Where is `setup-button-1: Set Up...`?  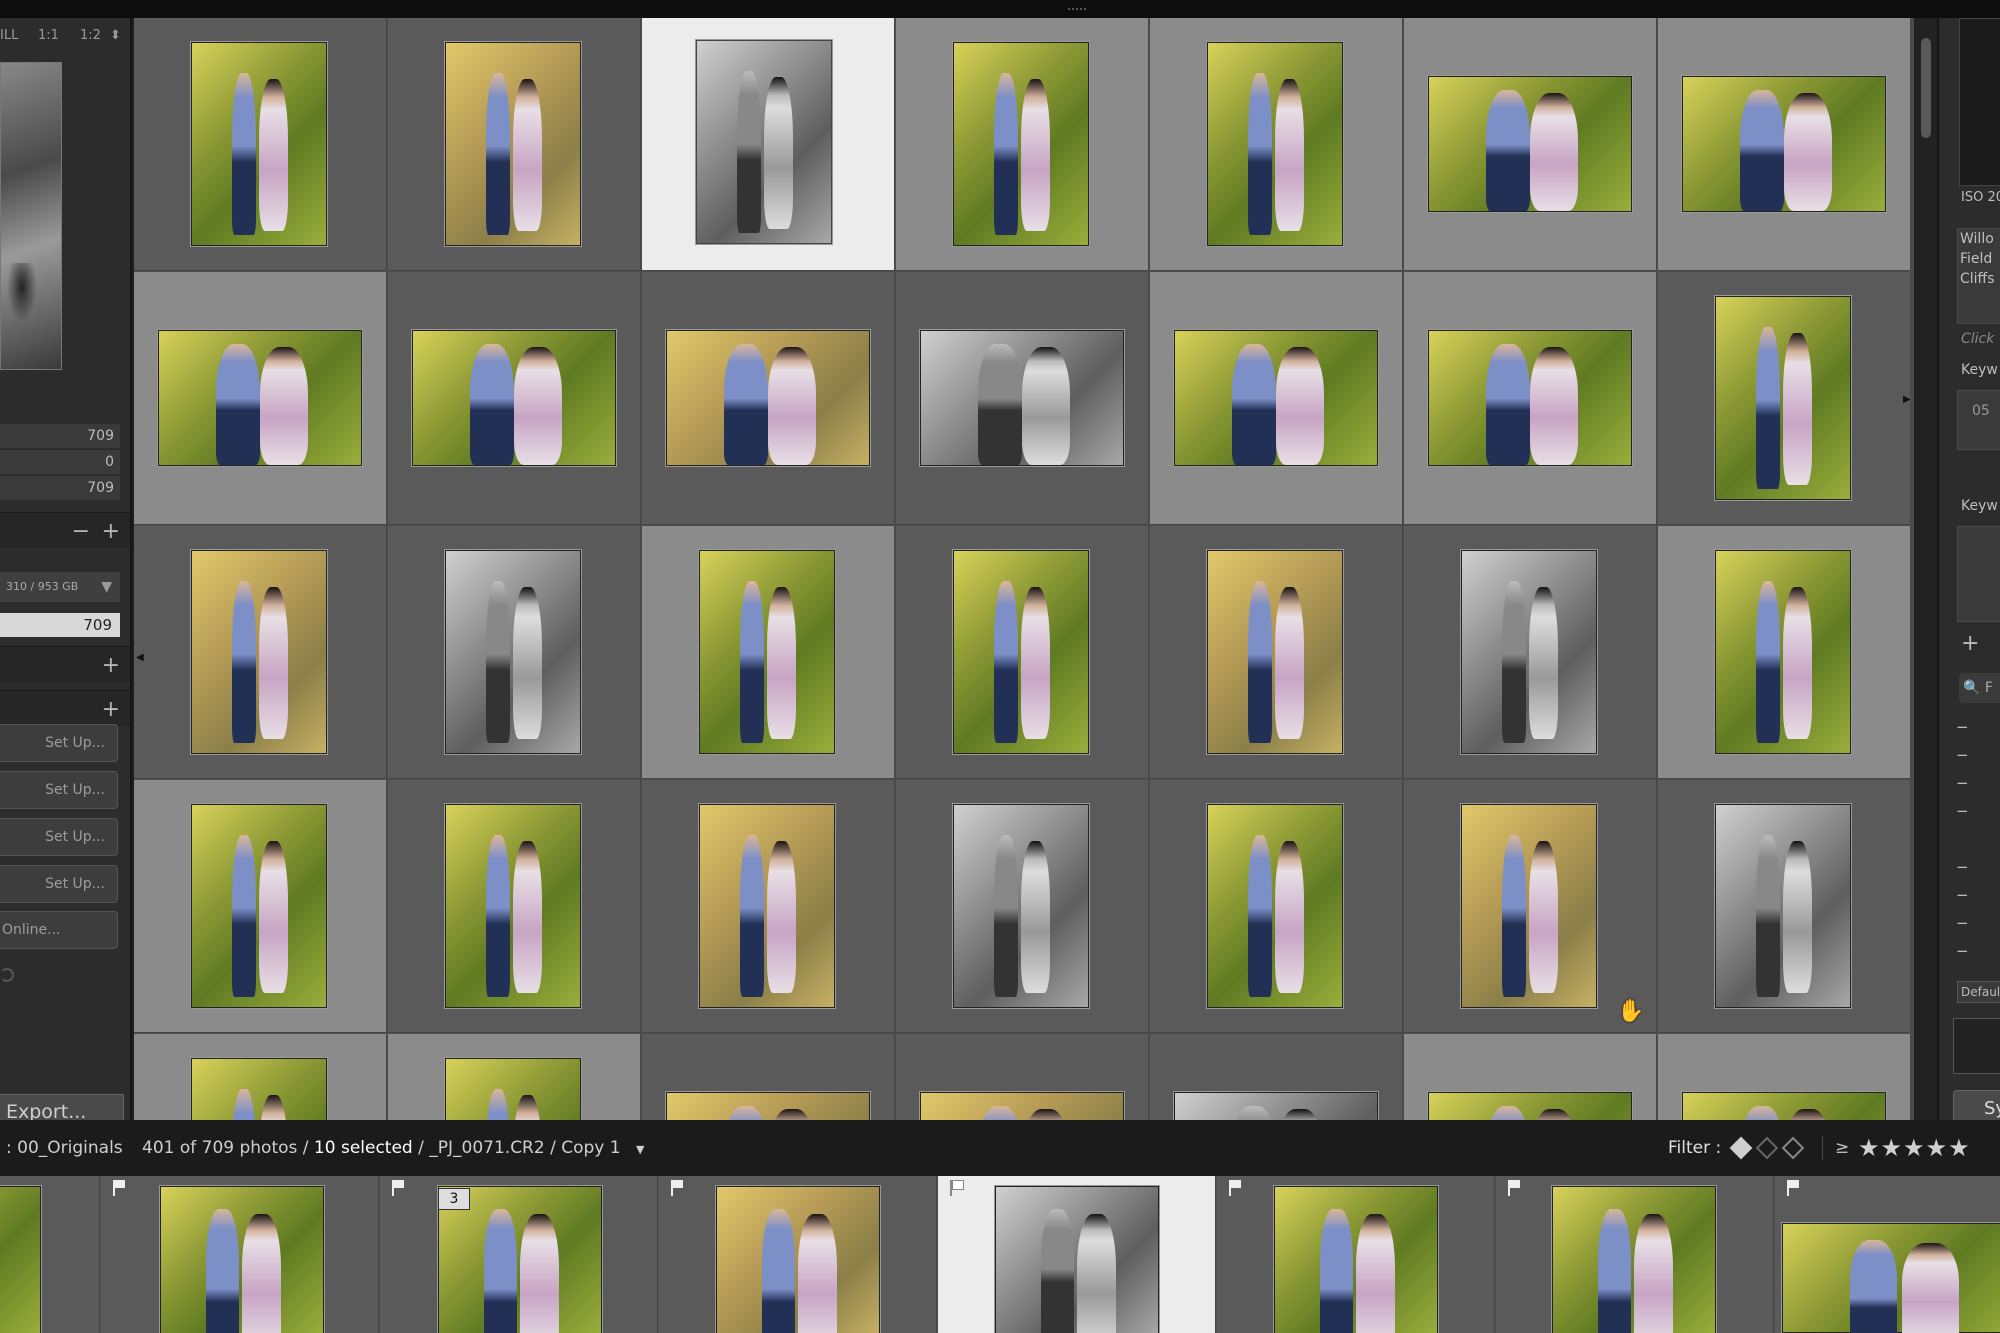 setup-button-1: Set Up... is located at coordinates (59, 743).